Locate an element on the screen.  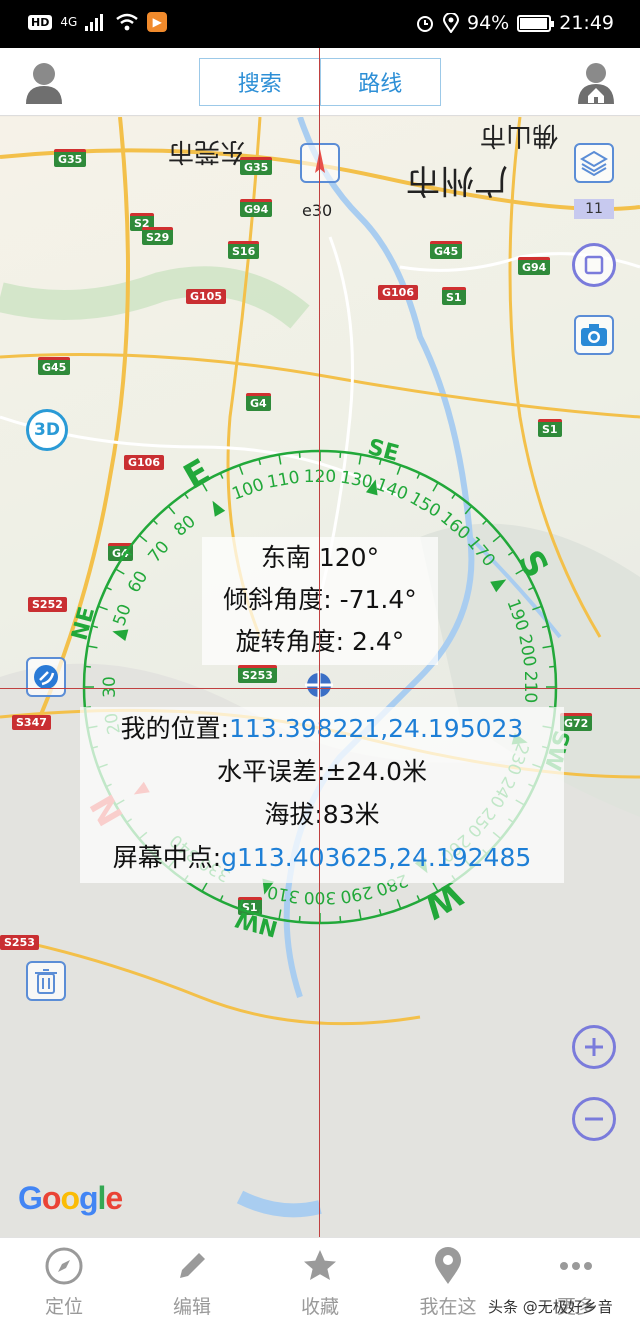
minus-icon is located at coordinates (594, 1119).